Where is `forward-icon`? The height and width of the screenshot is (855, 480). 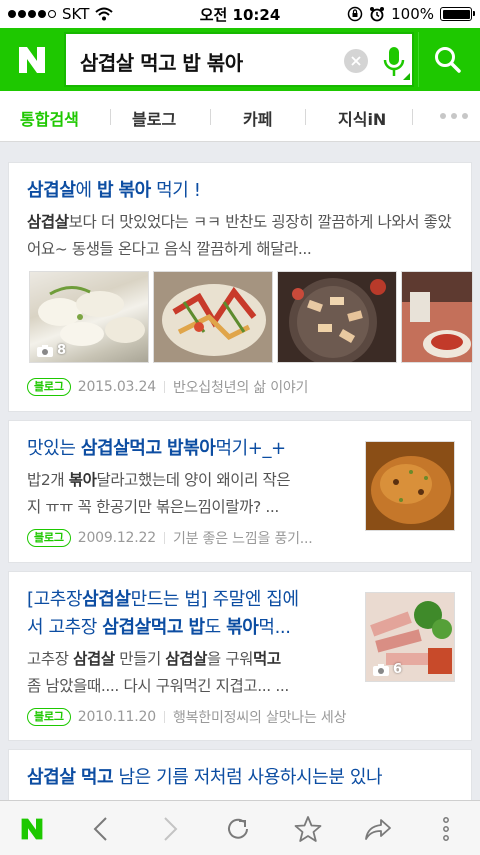
forward-icon is located at coordinates (171, 829).